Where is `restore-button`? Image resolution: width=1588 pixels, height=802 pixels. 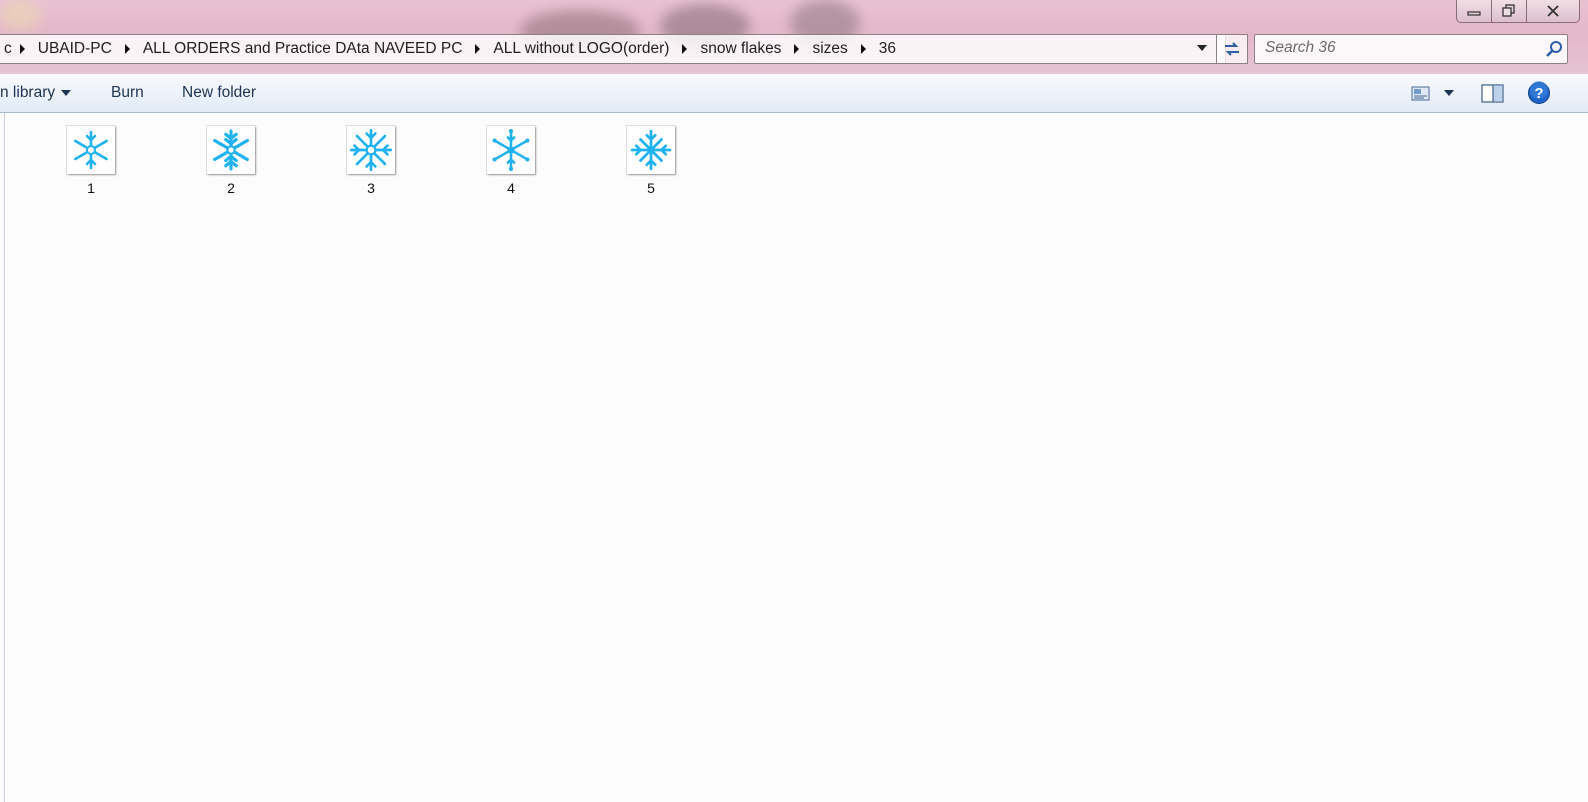 restore-button is located at coordinates (1509, 11).